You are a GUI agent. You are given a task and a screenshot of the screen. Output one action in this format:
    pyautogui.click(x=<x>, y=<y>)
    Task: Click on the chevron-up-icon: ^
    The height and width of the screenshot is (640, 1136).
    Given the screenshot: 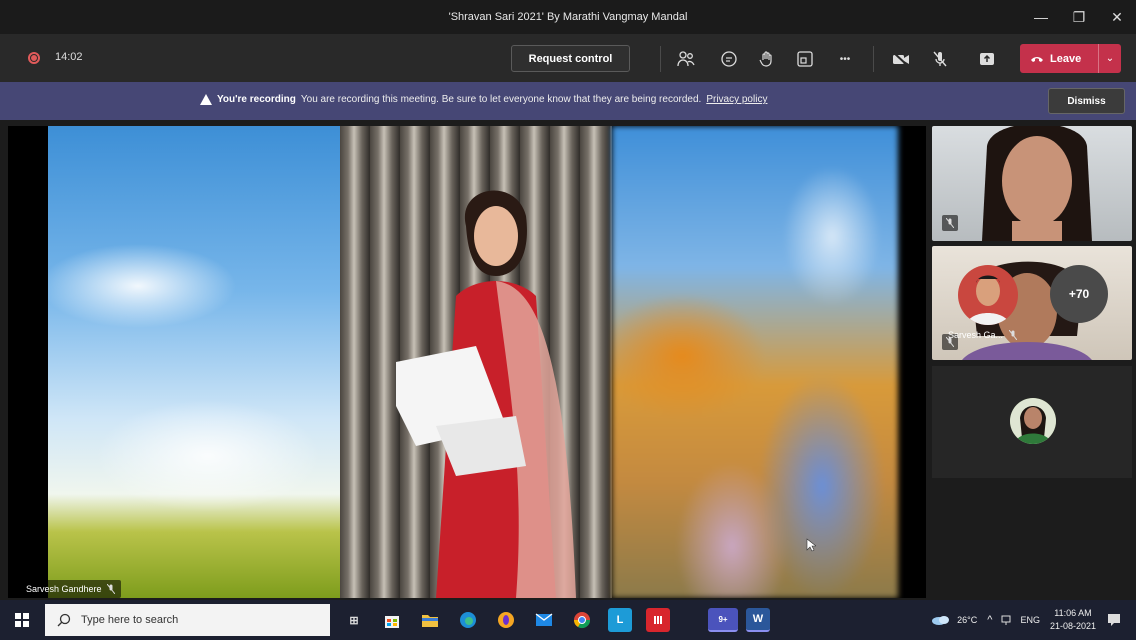 What is the action you would take?
    pyautogui.click(x=989, y=620)
    